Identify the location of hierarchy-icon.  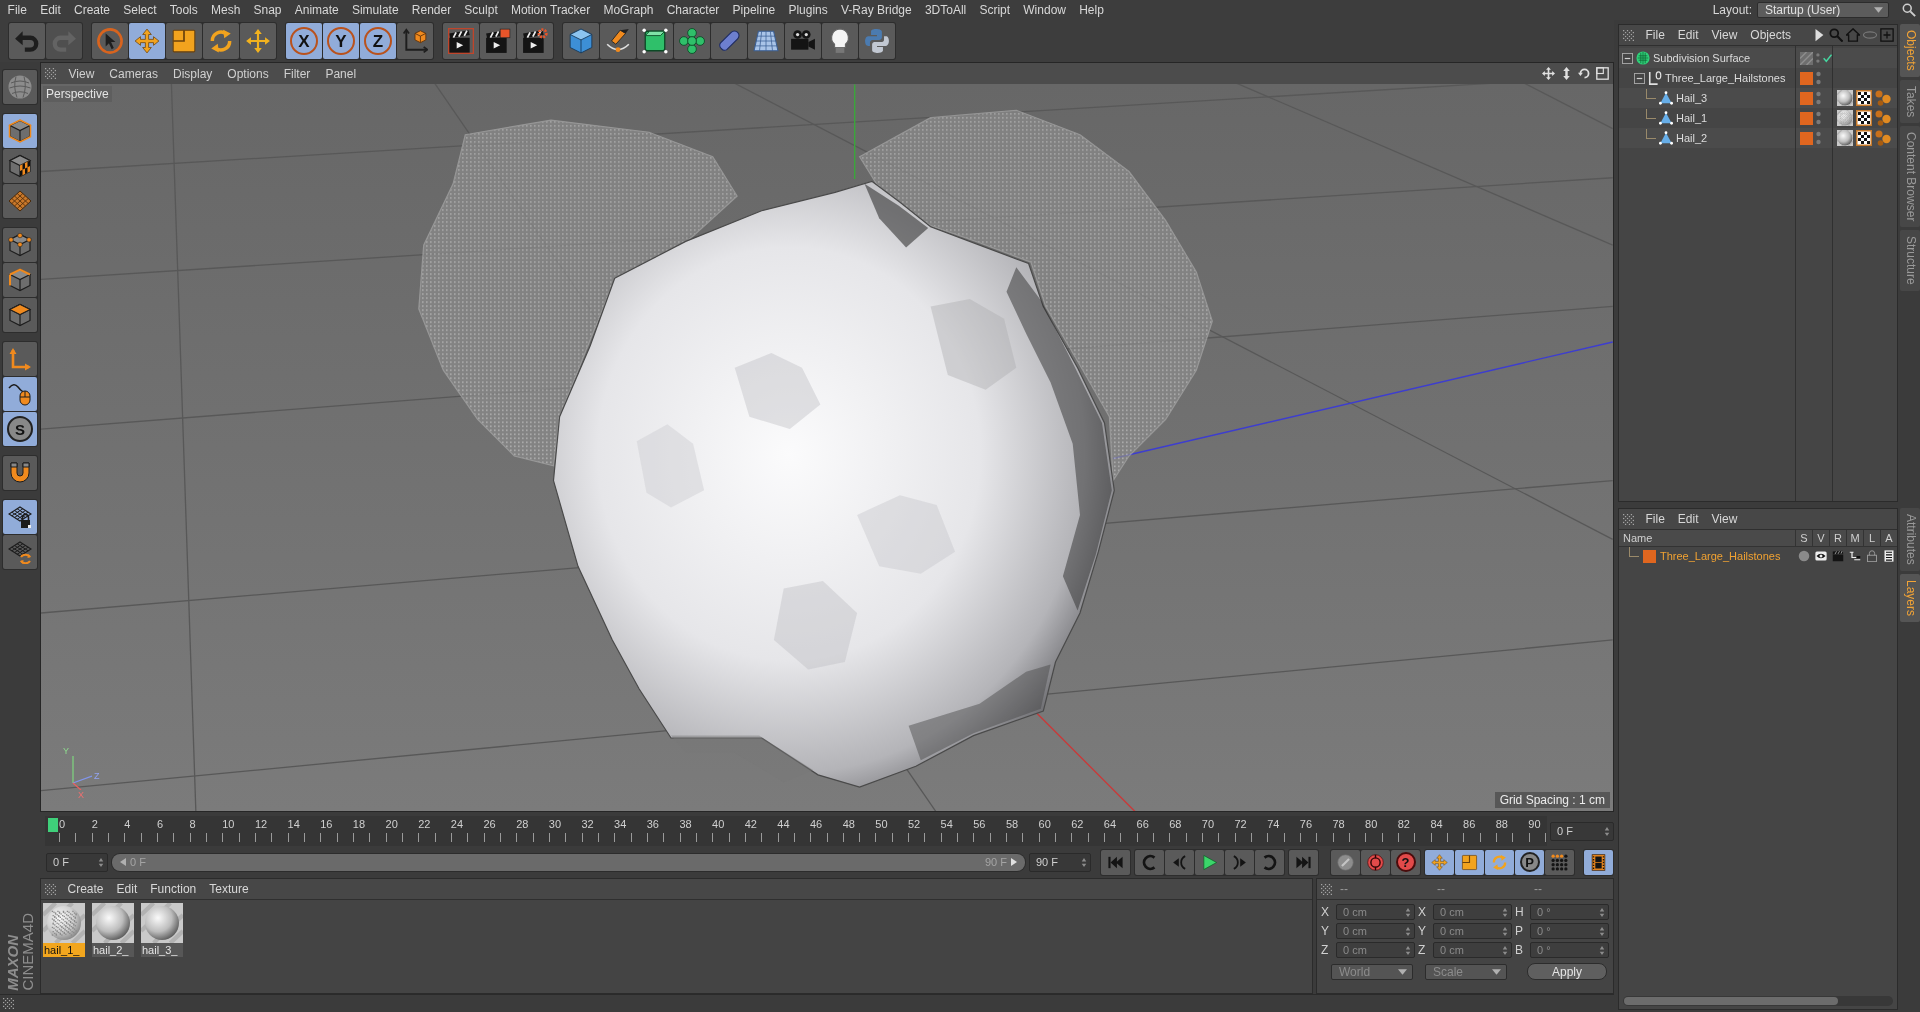
(1854, 556).